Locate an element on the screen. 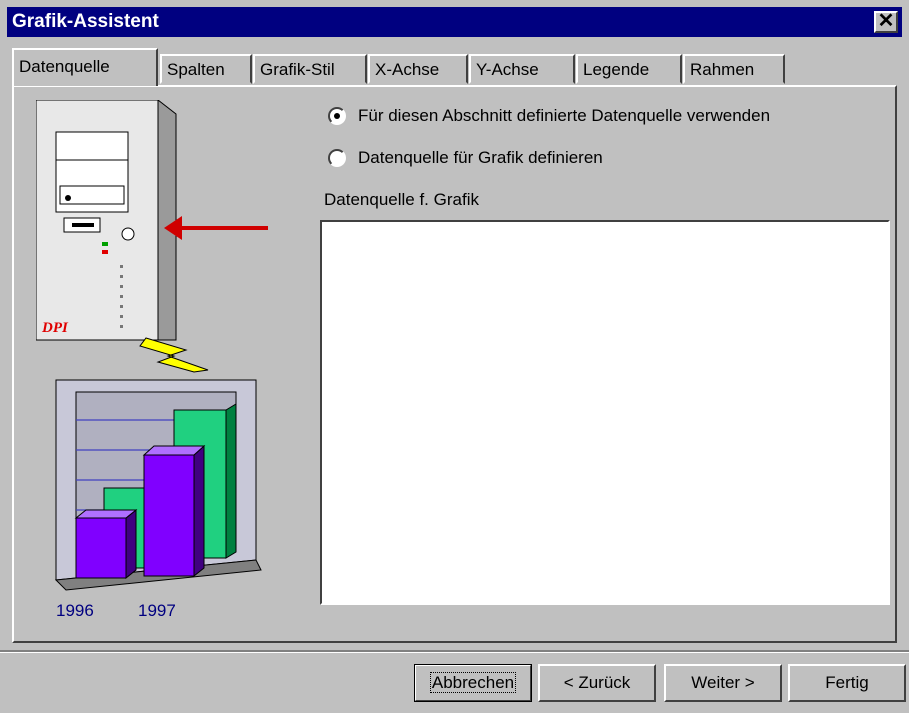 The height and width of the screenshot is (713, 909). datasource-label: Datenquelle f. Grafik is located at coordinates (401, 199).